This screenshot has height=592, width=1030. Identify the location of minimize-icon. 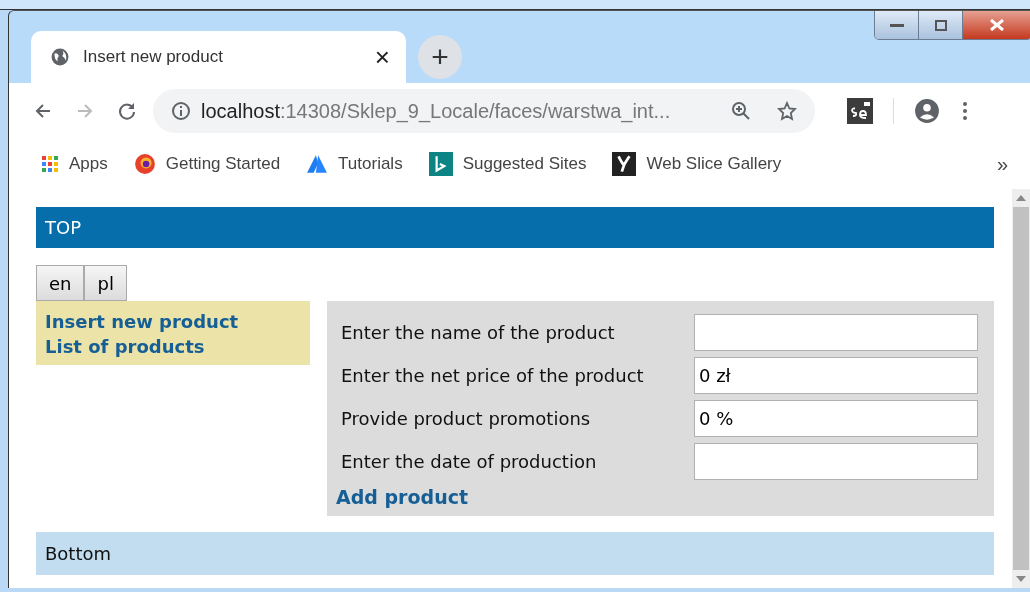
(896, 25).